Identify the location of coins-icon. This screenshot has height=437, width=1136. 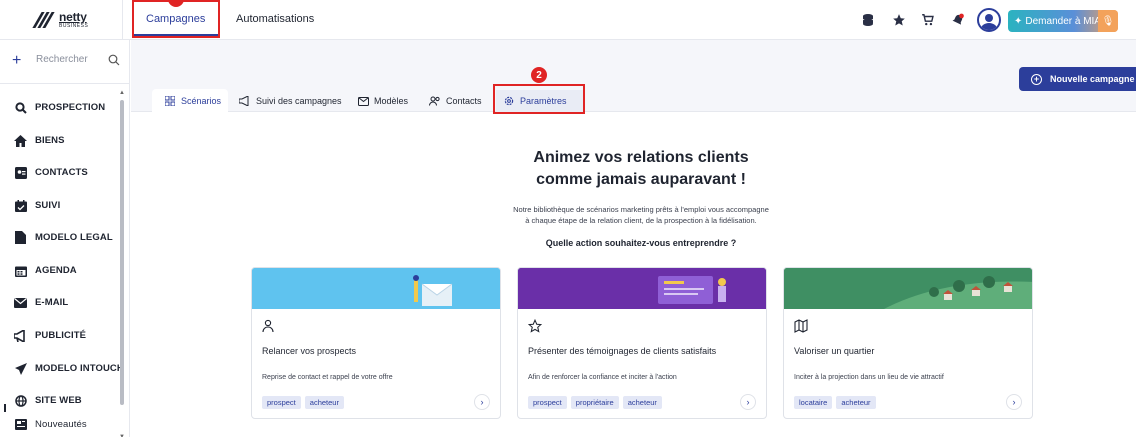
(868, 20).